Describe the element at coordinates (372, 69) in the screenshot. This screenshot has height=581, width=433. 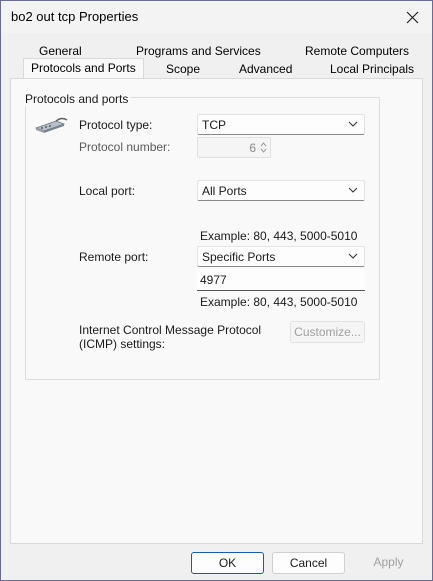
I see `tab-local-principals: Local Principals` at that location.